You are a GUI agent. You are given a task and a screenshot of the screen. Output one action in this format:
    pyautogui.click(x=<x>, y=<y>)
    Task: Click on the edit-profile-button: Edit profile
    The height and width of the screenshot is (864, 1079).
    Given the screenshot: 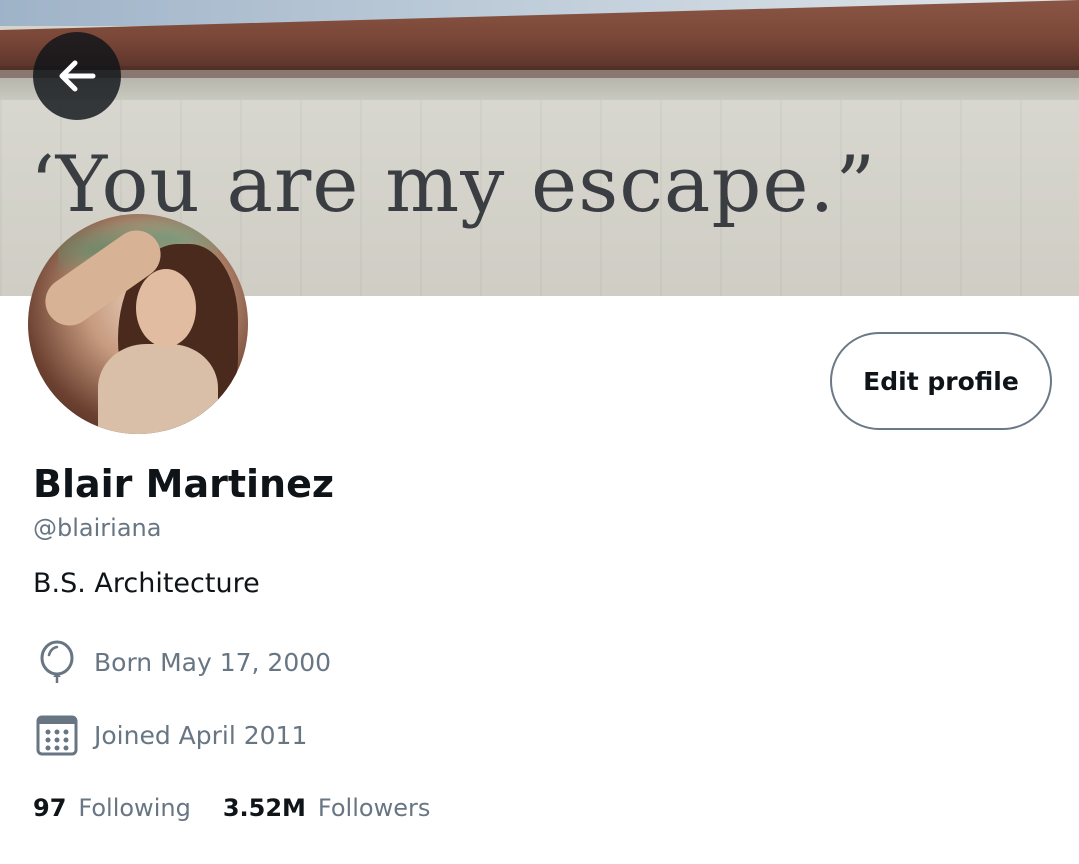 What is the action you would take?
    pyautogui.click(x=941, y=381)
    